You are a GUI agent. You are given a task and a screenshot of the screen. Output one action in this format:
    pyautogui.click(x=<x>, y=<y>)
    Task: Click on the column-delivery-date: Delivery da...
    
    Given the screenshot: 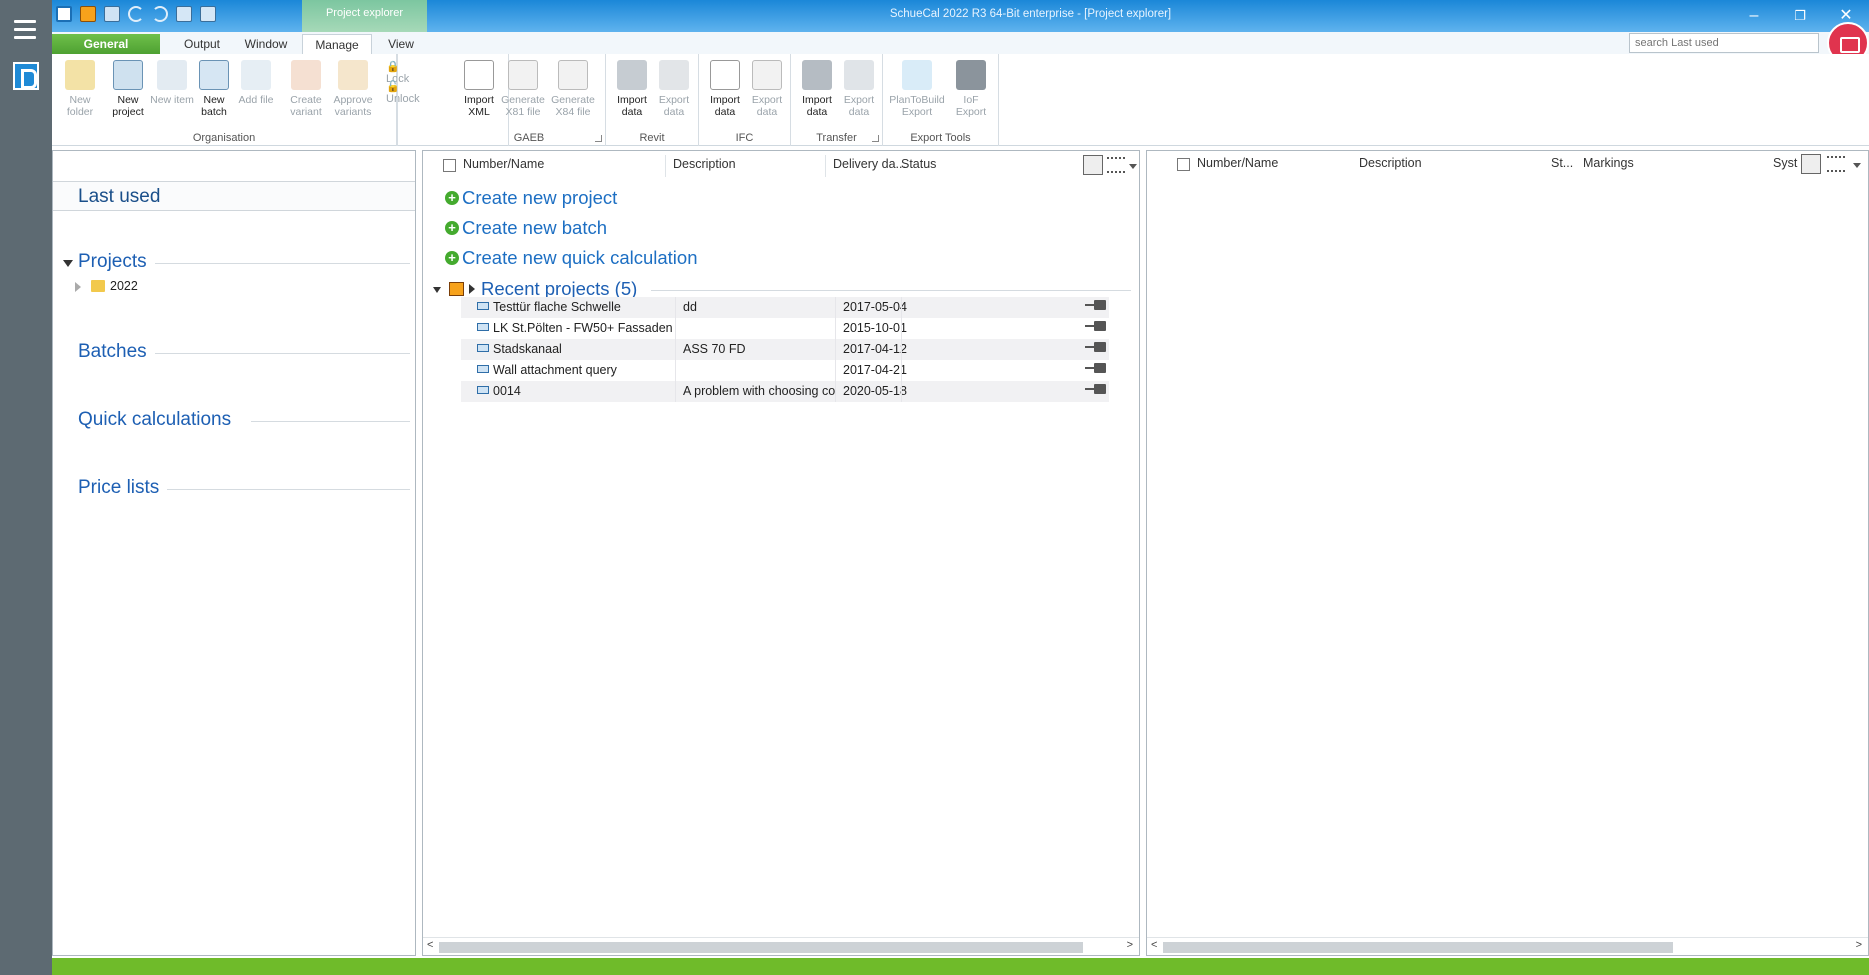 What is the action you would take?
    pyautogui.click(x=869, y=164)
    